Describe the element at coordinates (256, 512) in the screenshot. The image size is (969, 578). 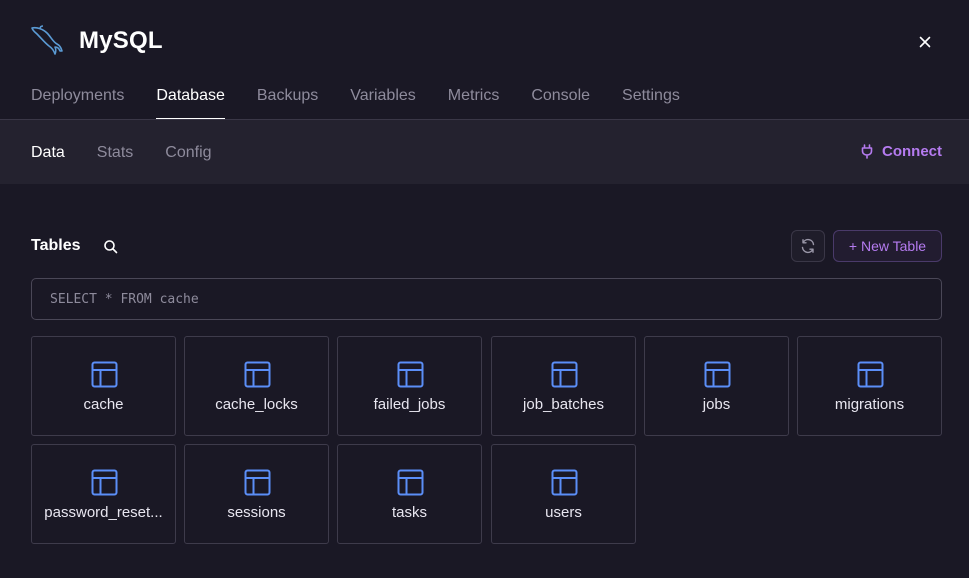
I see `table-name: sessions` at that location.